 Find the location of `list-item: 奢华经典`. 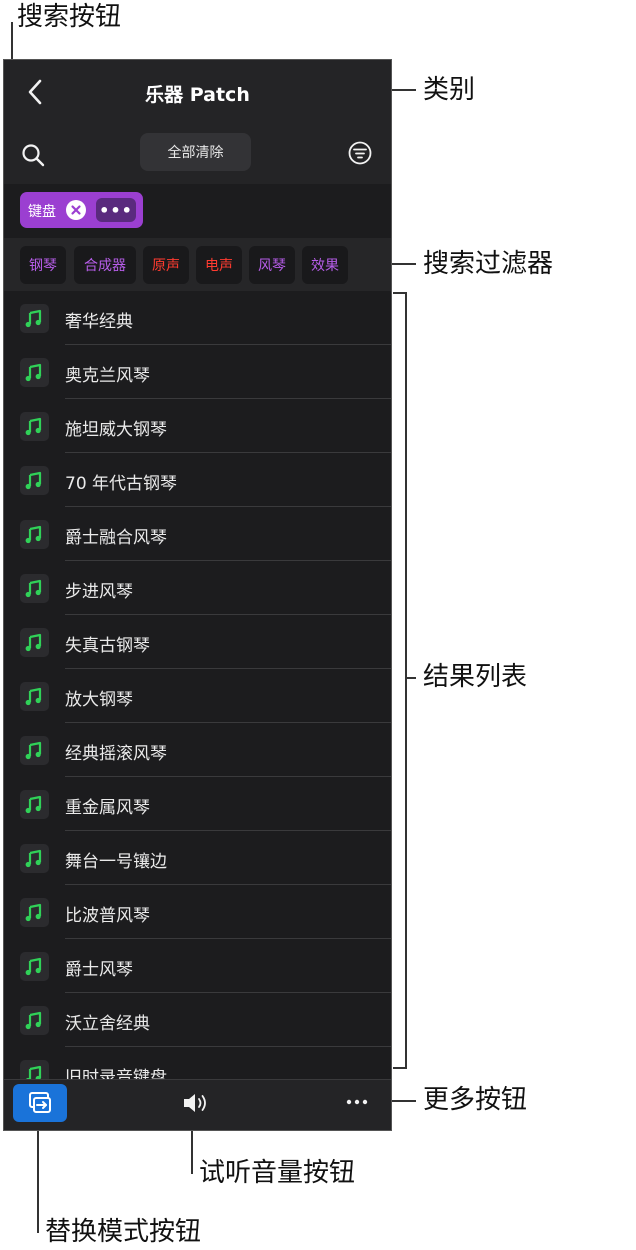

list-item: 奢华经典 is located at coordinates (197, 318).